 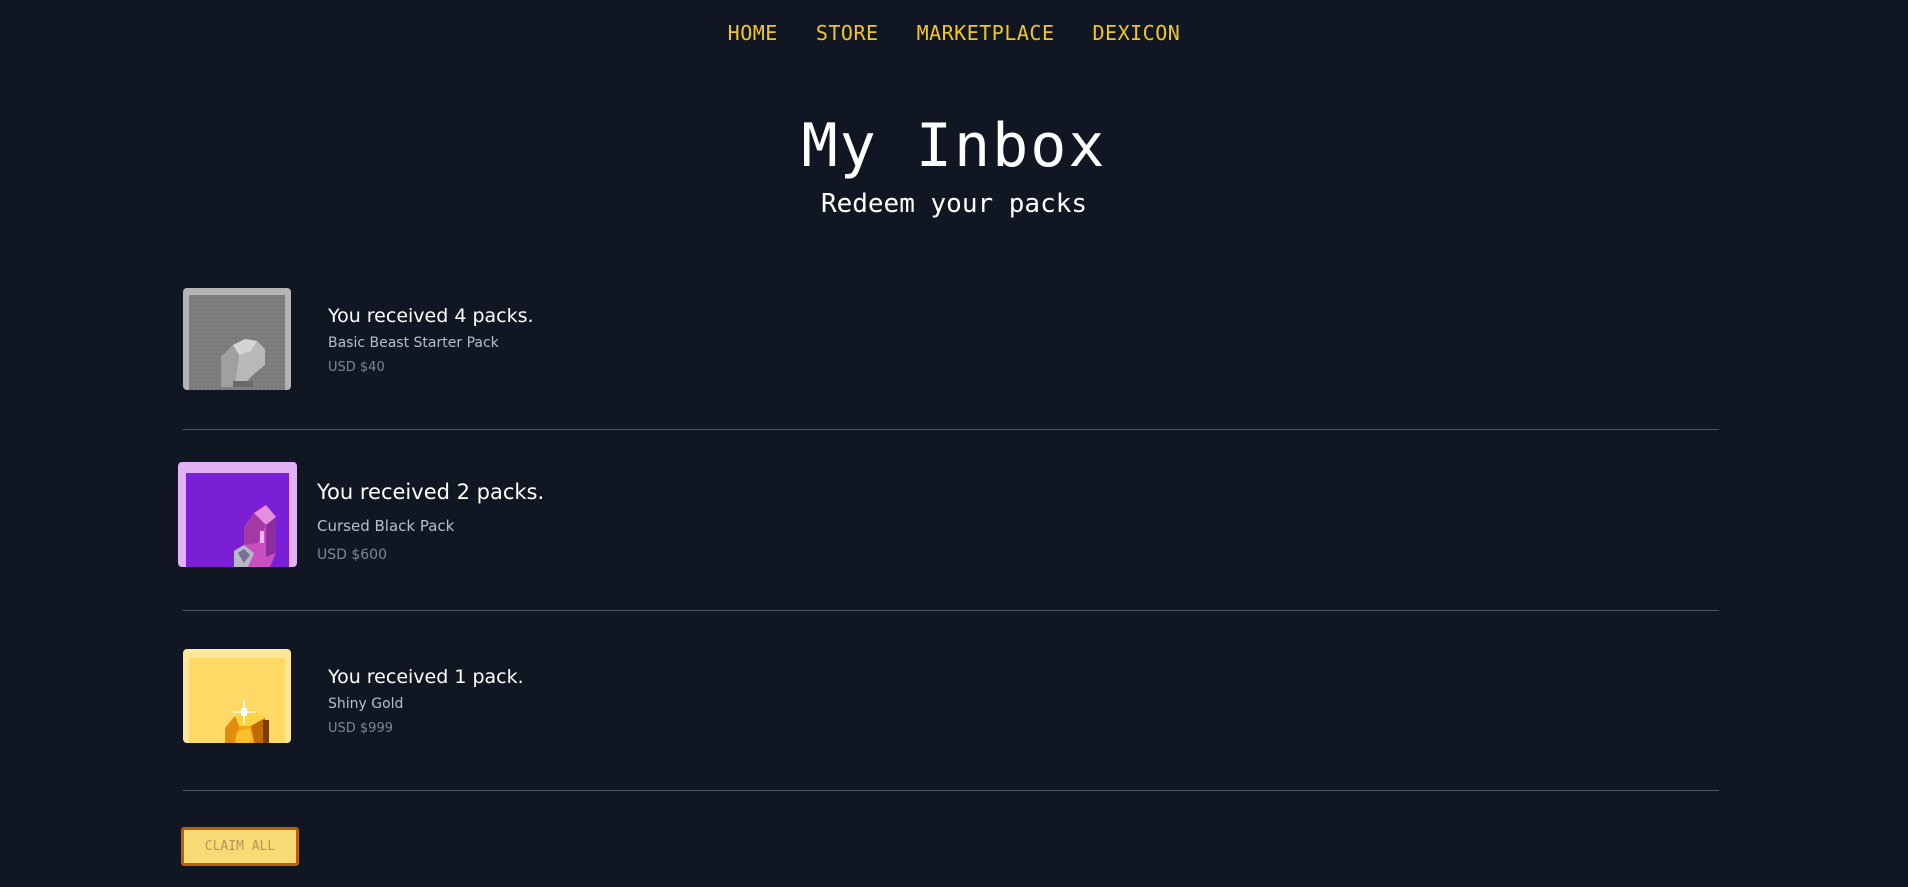 What do you see at coordinates (352, 555) in the screenshot?
I see `item-price: USD $600` at bounding box center [352, 555].